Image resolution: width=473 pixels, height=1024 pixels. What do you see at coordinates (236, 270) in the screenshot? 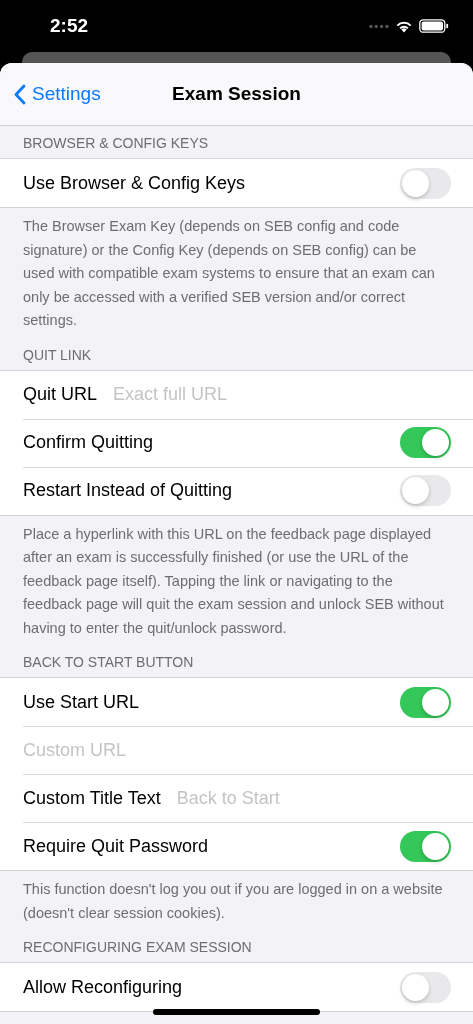
I see `section-footer: The Browser Exam Key (depends on SEB config and code signature) or the Config Key (depends on SEB config) can be used with compatible exam systems to ensure that an exam can only be accessed with a verified SEB version and/or correct settings.` at bounding box center [236, 270].